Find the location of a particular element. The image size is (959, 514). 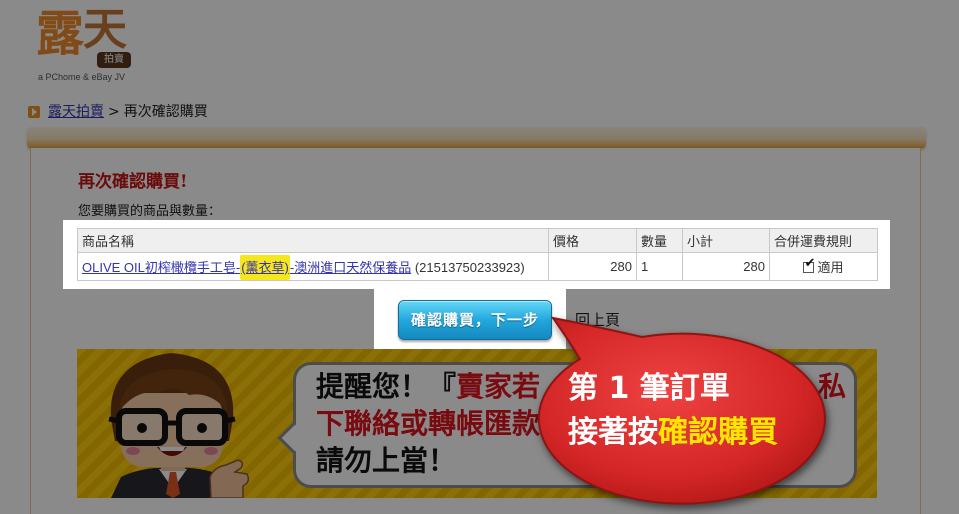

banner-line-2: 下聯絡或轉帳匯款 is located at coordinates (428, 423).